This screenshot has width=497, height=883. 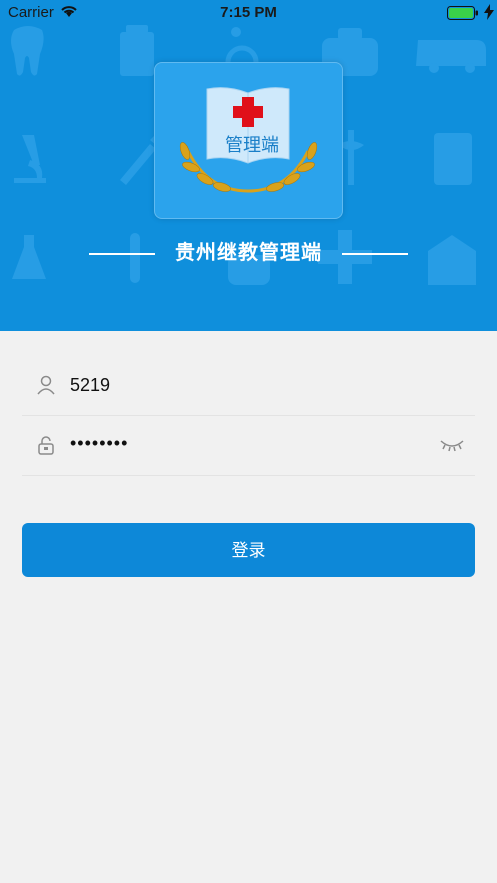 I want to click on user-icon, so click(x=46, y=385).